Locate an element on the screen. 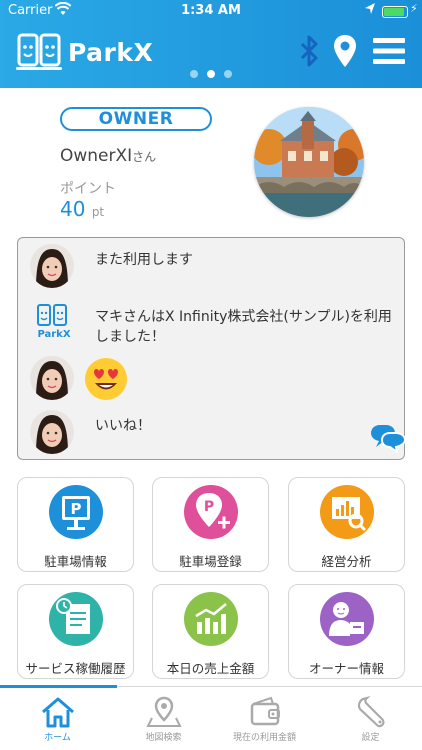 This screenshot has height=750, width=422. home-icon is located at coordinates (57, 714).